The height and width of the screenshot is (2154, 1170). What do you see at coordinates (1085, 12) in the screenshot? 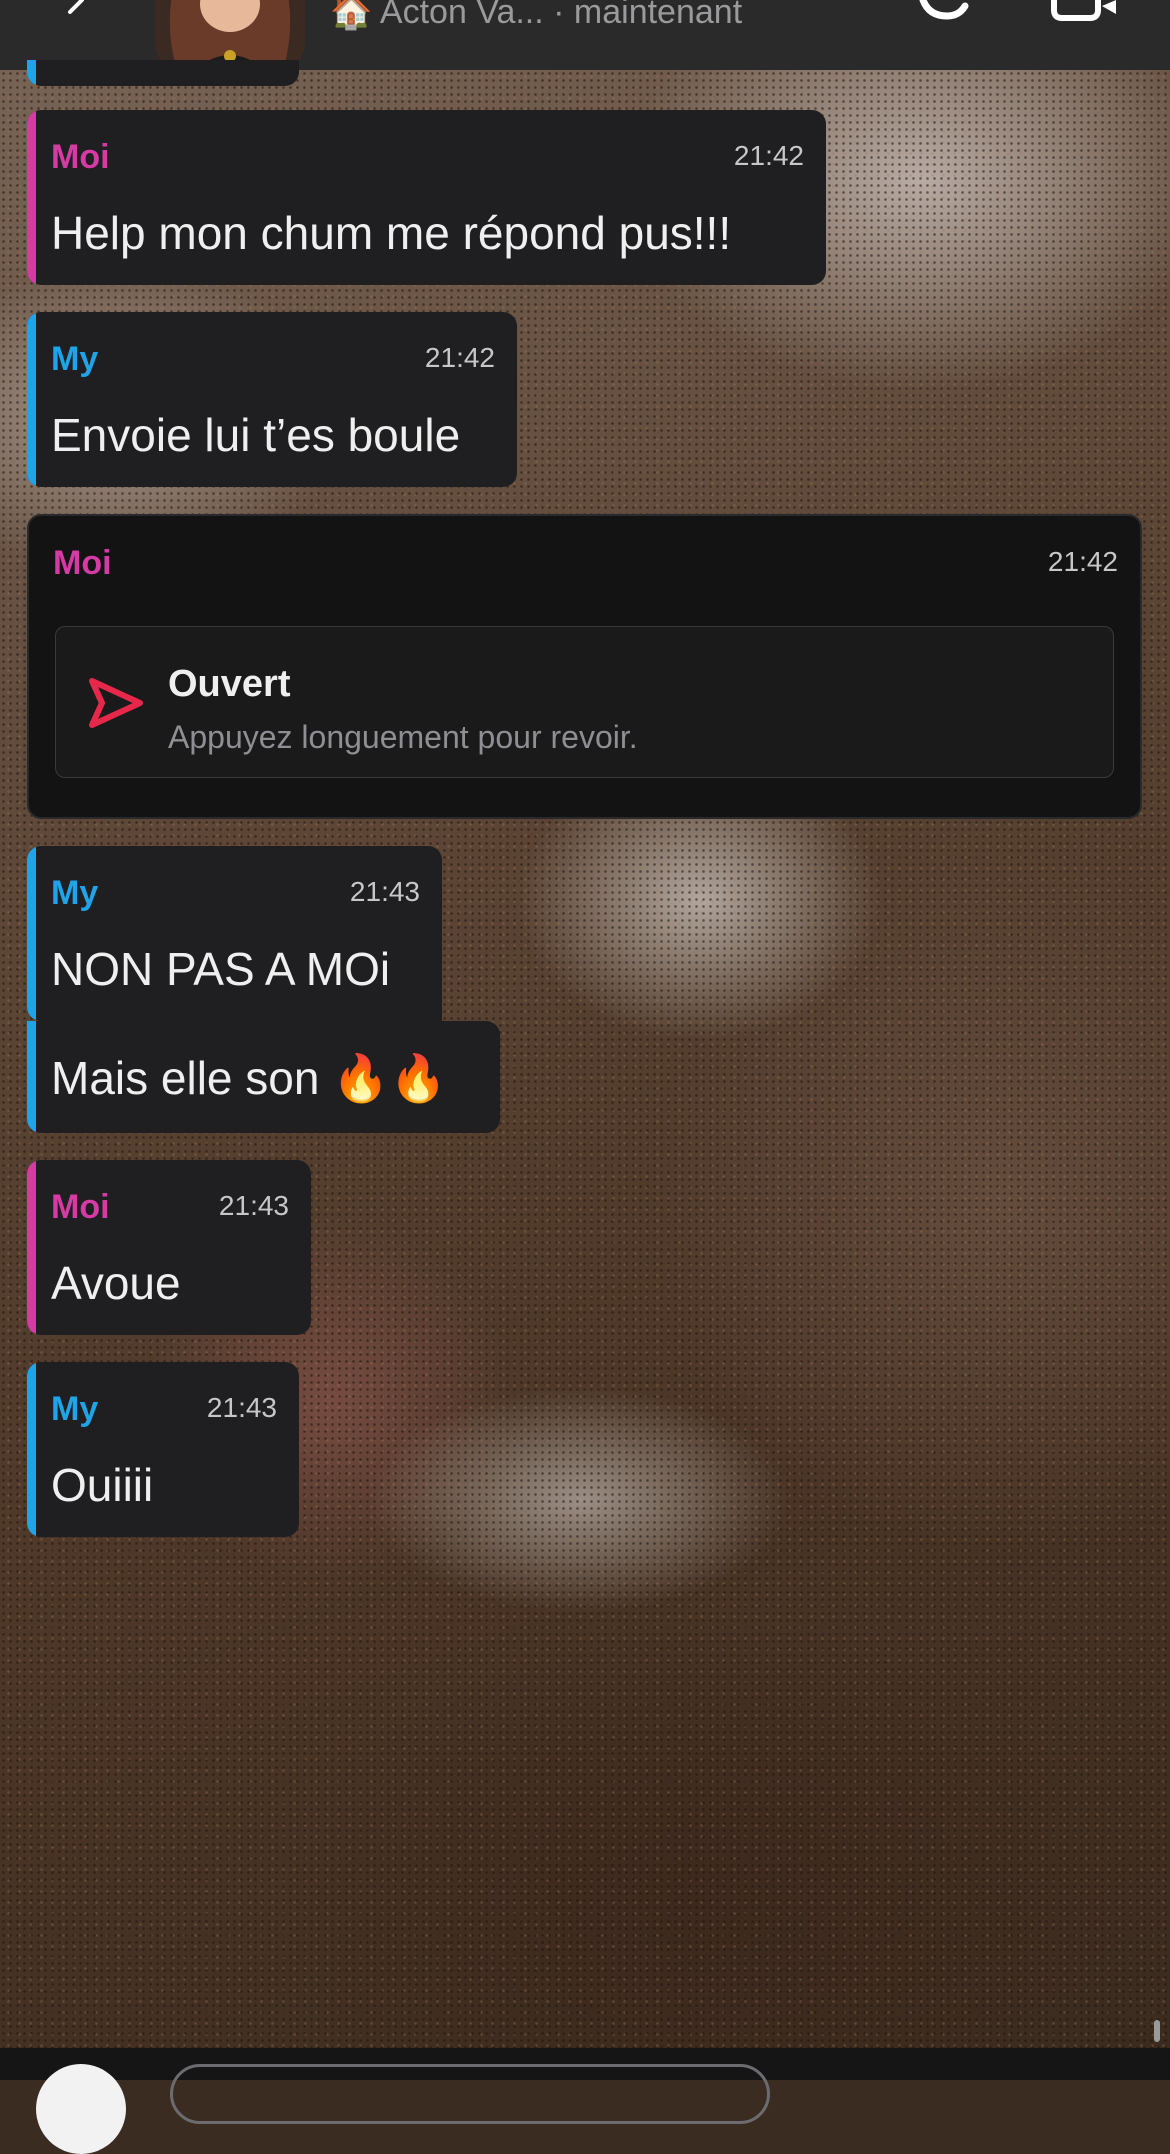
I see `video-icon` at bounding box center [1085, 12].